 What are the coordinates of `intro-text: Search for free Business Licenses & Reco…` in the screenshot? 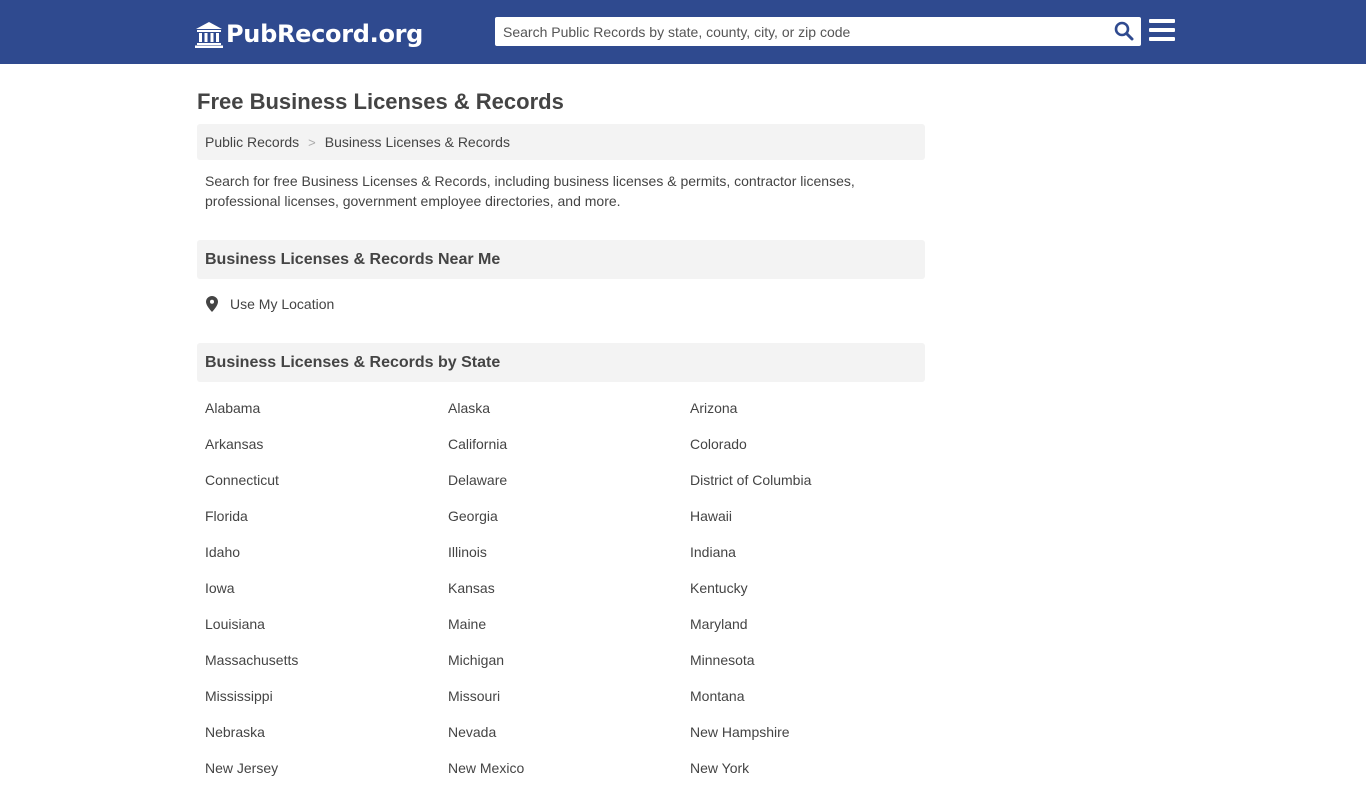 It's located at (530, 191).